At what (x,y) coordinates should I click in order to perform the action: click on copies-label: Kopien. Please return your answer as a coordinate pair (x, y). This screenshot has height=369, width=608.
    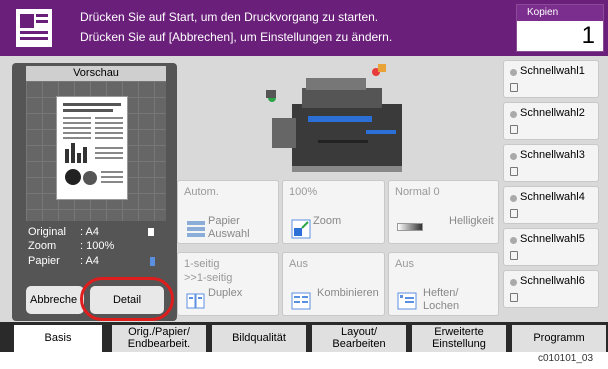
    Looking at the image, I should click on (560, 13).